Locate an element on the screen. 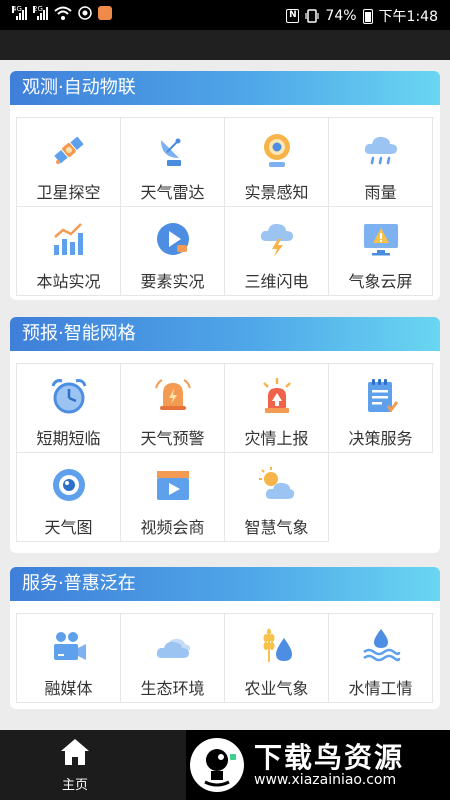  tile-water-conditions: 水情工情 is located at coordinates (381, 658).